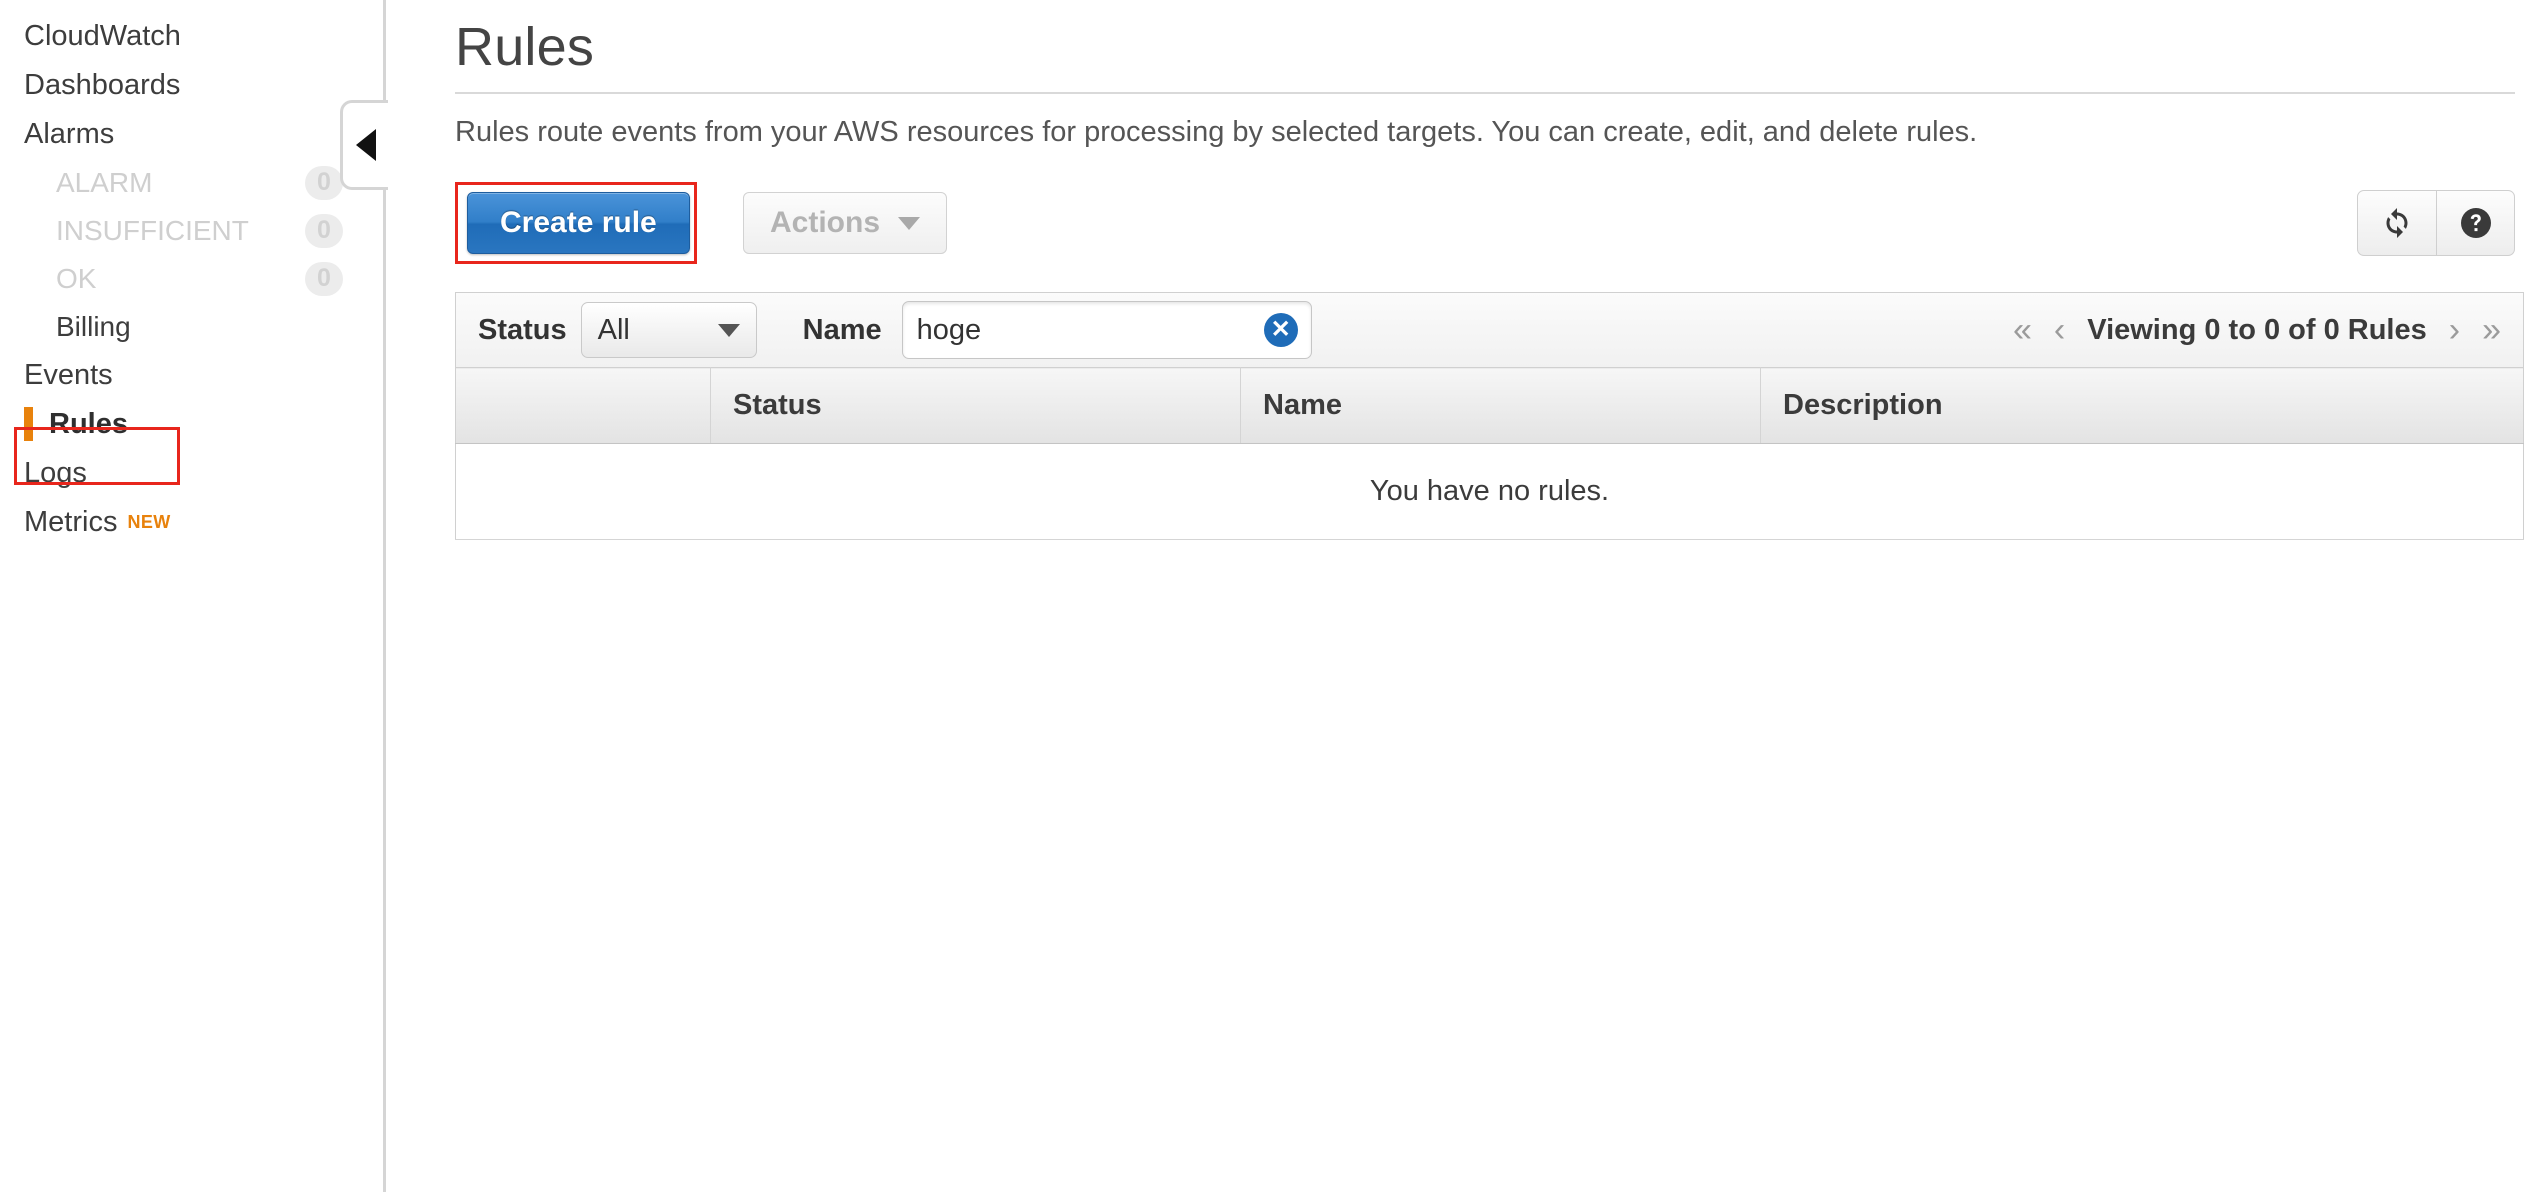 The height and width of the screenshot is (1192, 2524). I want to click on status-filter-label: Status, so click(522, 329).